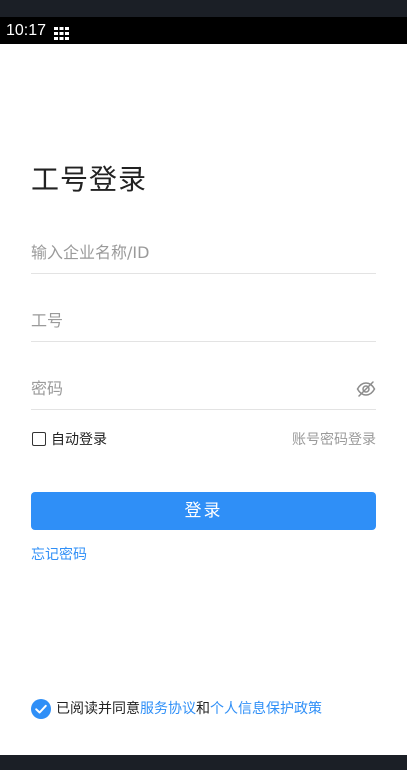 The height and width of the screenshot is (770, 407). Describe the element at coordinates (61, 32) in the screenshot. I see `grid-icon` at that location.